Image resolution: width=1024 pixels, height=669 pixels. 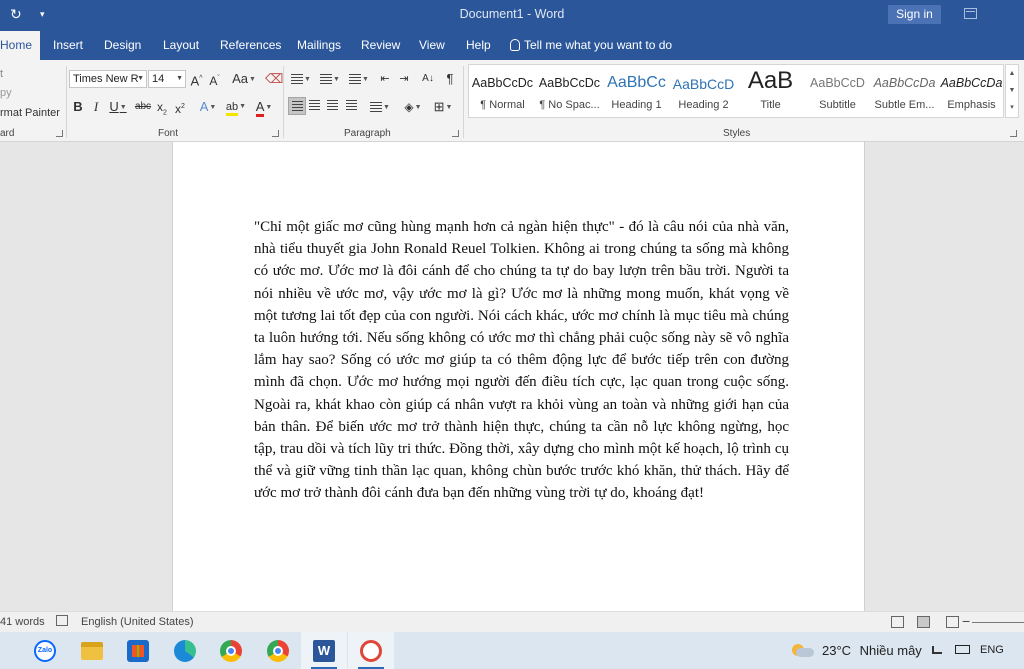 What do you see at coordinates (914, 14) in the screenshot?
I see `sign-in-button: Sign in` at bounding box center [914, 14].